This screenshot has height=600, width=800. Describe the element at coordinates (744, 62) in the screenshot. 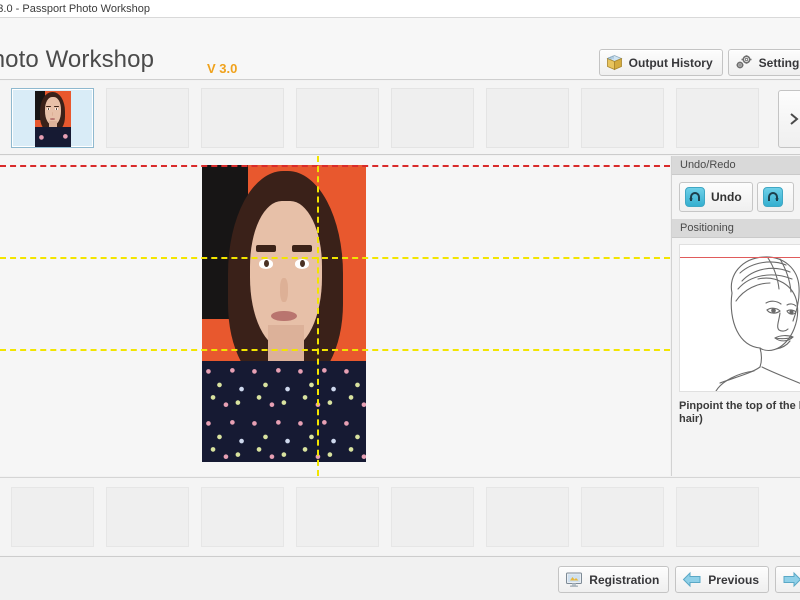

I see `gears-icon` at that location.